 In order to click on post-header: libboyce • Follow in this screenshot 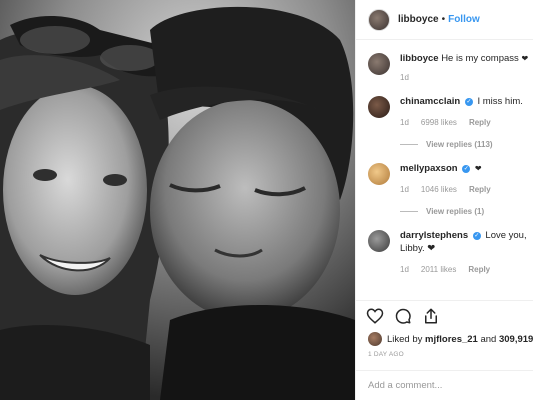, I will do `click(444, 20)`.